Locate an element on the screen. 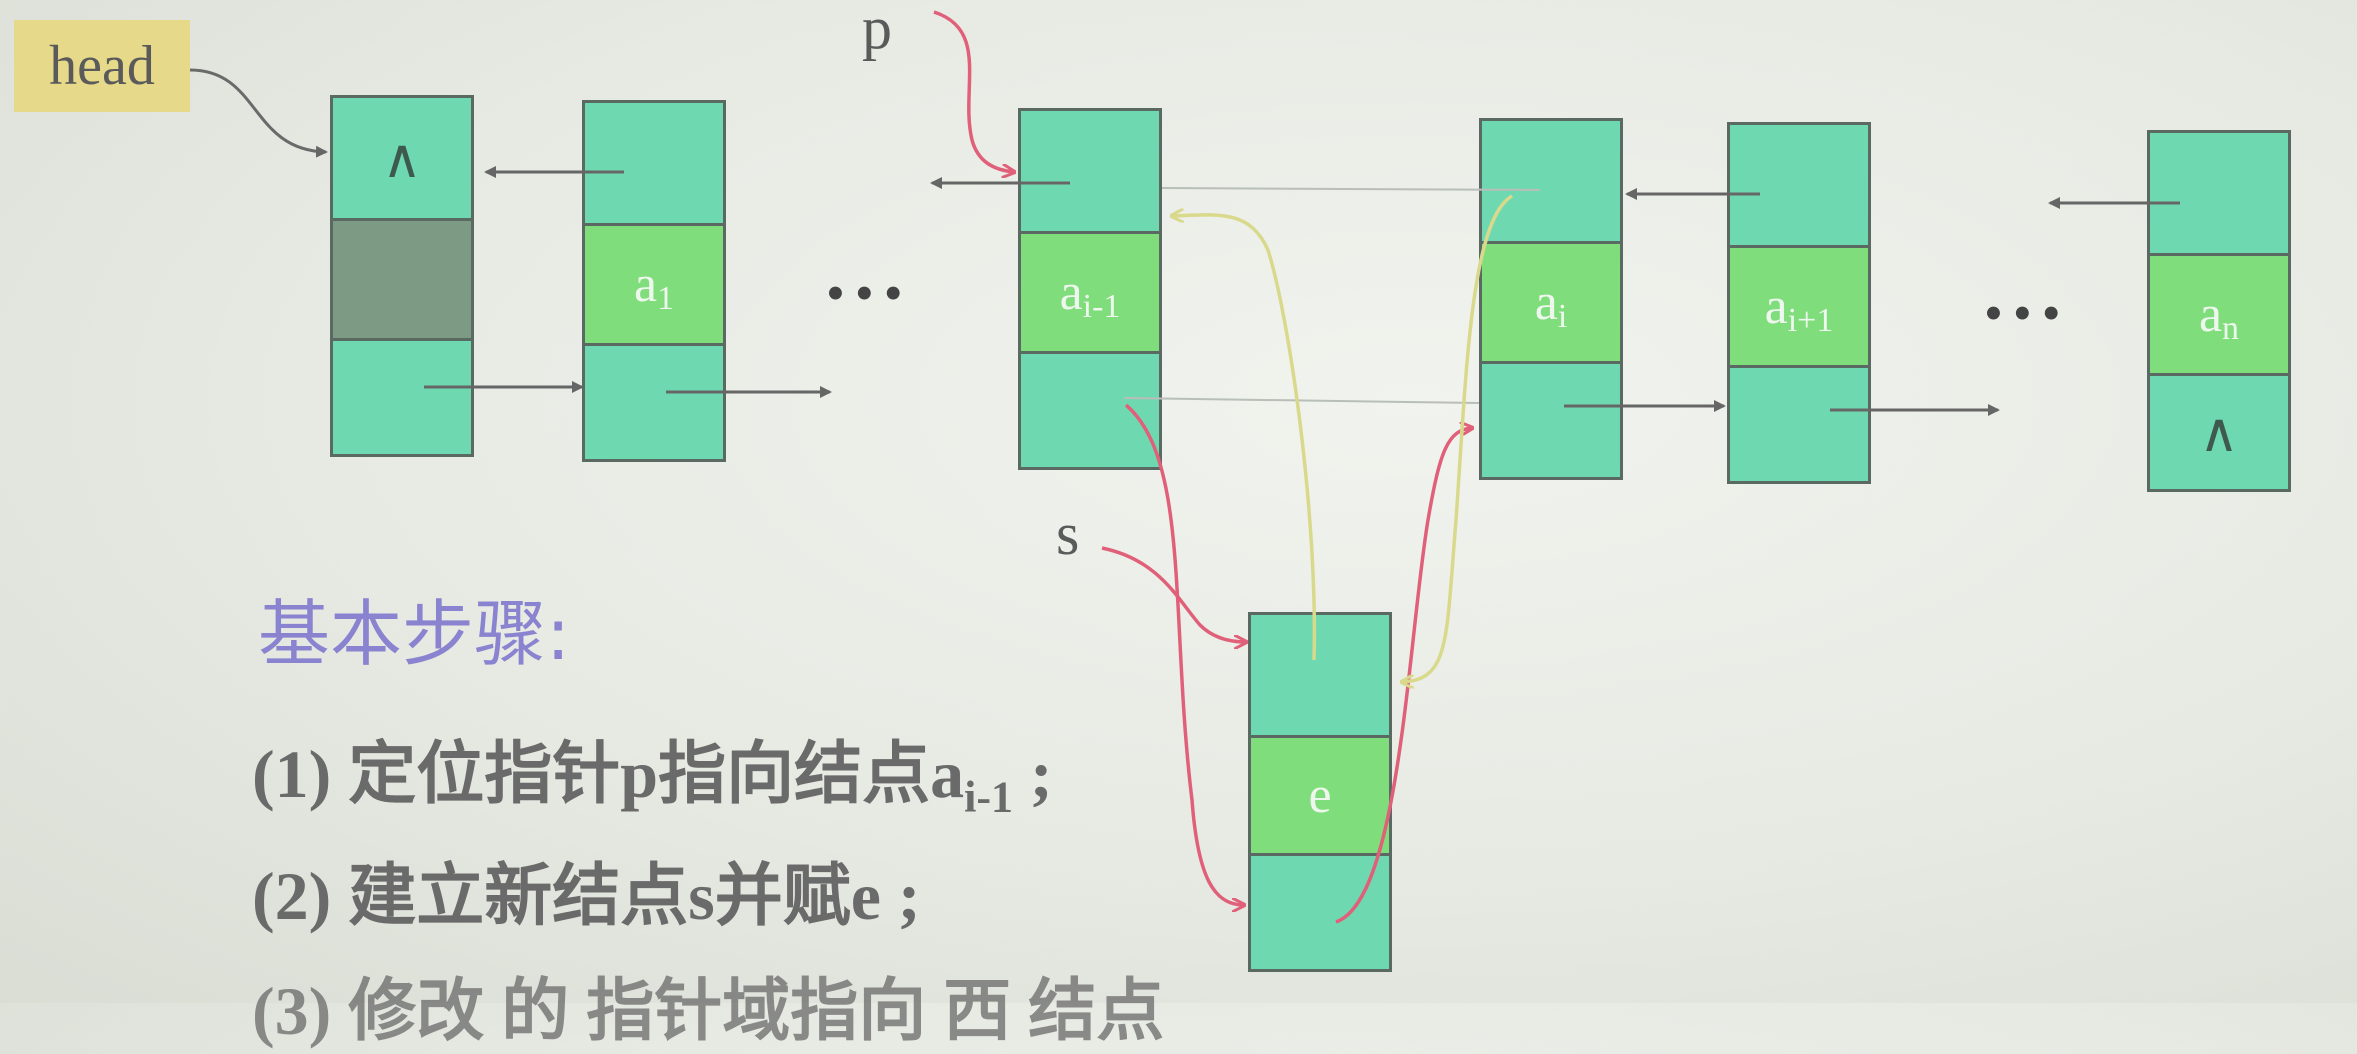  node-a-i-minus-1-next is located at coordinates (1090, 409).